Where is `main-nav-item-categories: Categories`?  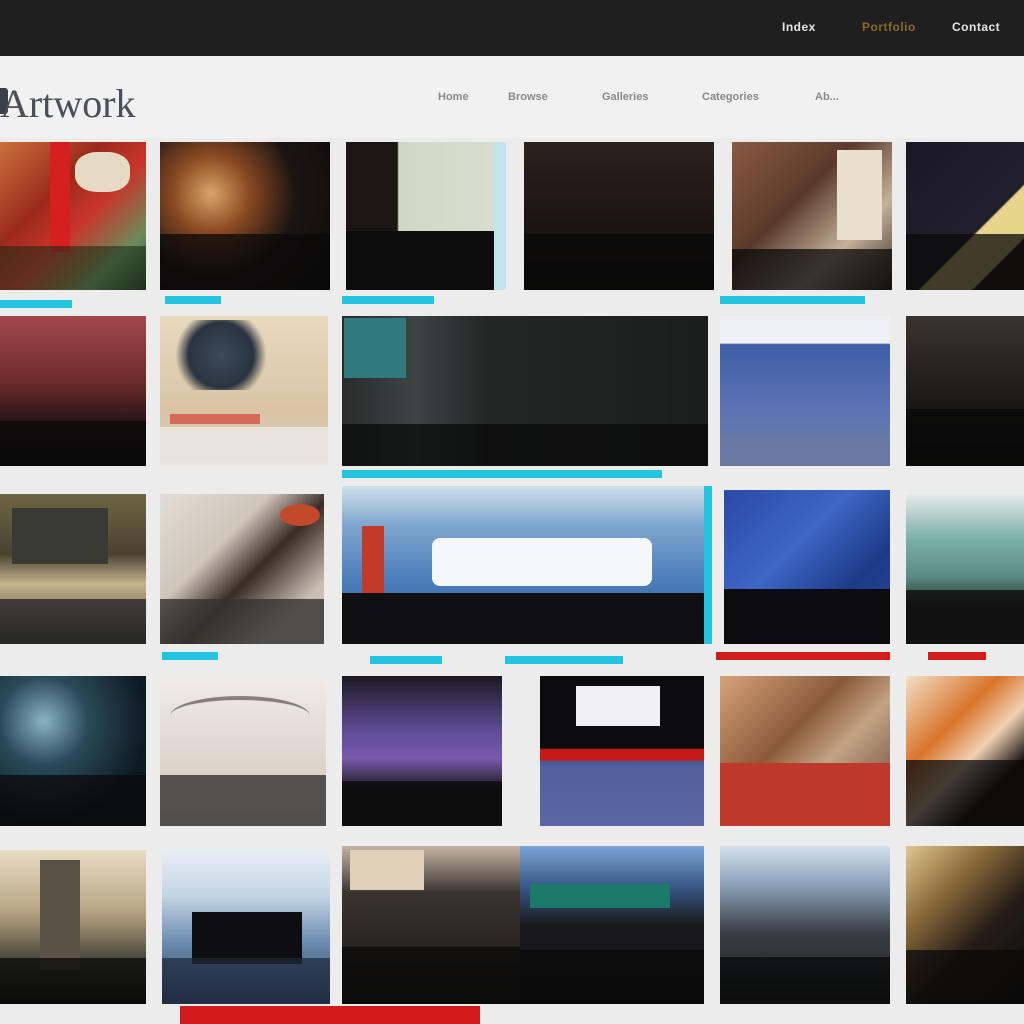
main-nav-item-categories: Categories is located at coordinates (730, 97).